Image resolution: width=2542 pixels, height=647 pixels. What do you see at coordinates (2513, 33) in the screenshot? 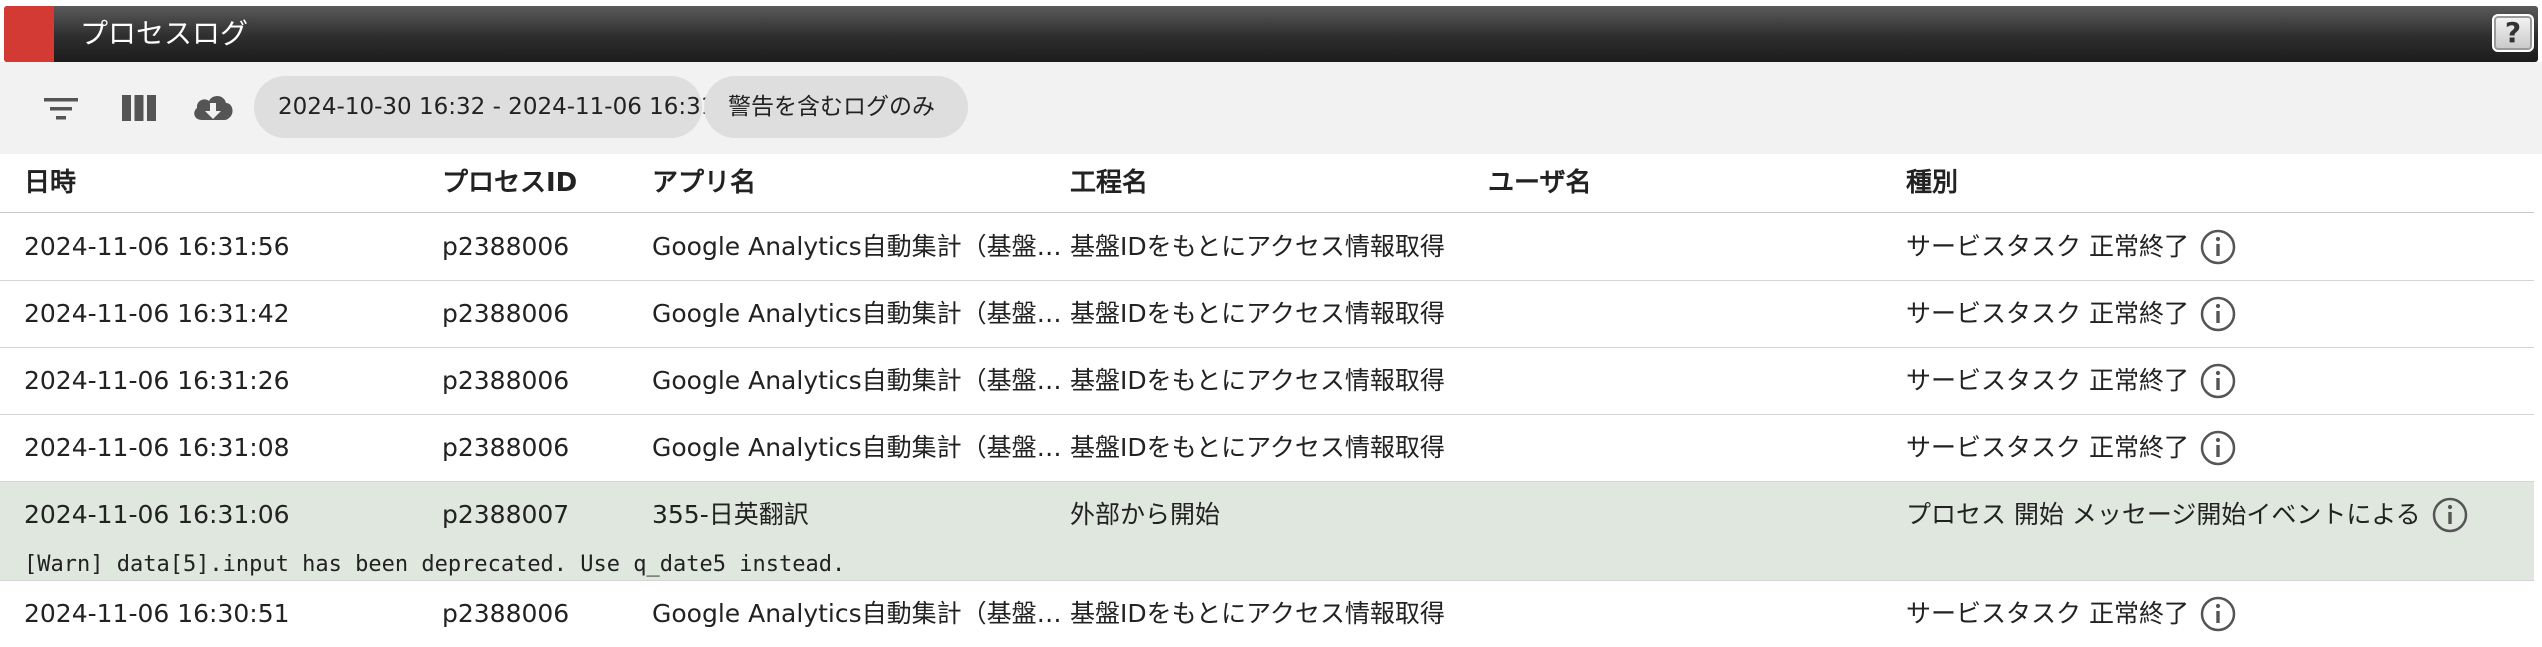
I see `help-button: ?` at bounding box center [2513, 33].